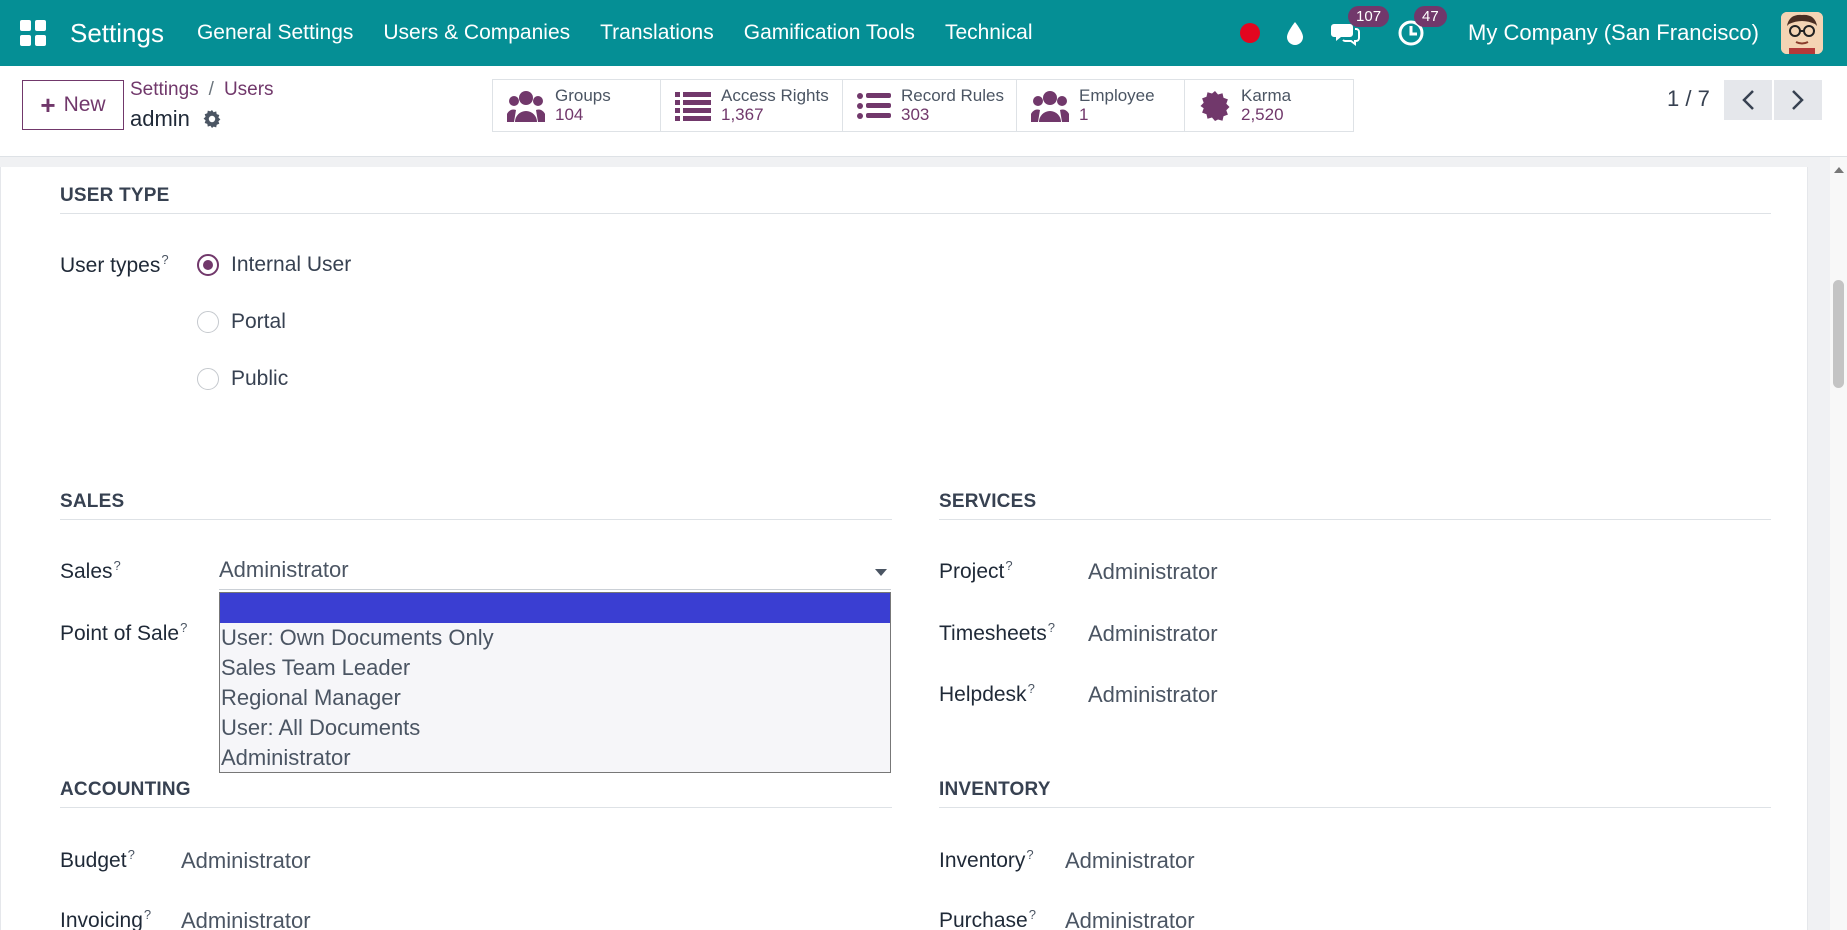 This screenshot has width=1847, height=930. I want to click on pager-value: 1 / 7, so click(1688, 99).